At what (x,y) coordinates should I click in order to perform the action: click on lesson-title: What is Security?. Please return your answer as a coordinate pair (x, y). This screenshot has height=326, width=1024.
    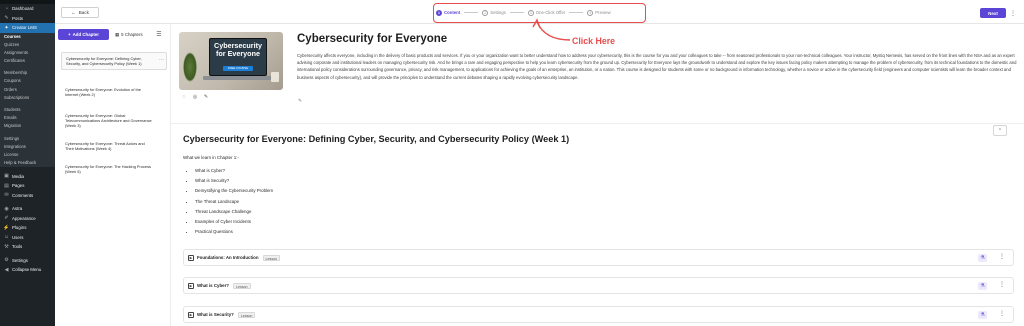
    Looking at the image, I should click on (215, 314).